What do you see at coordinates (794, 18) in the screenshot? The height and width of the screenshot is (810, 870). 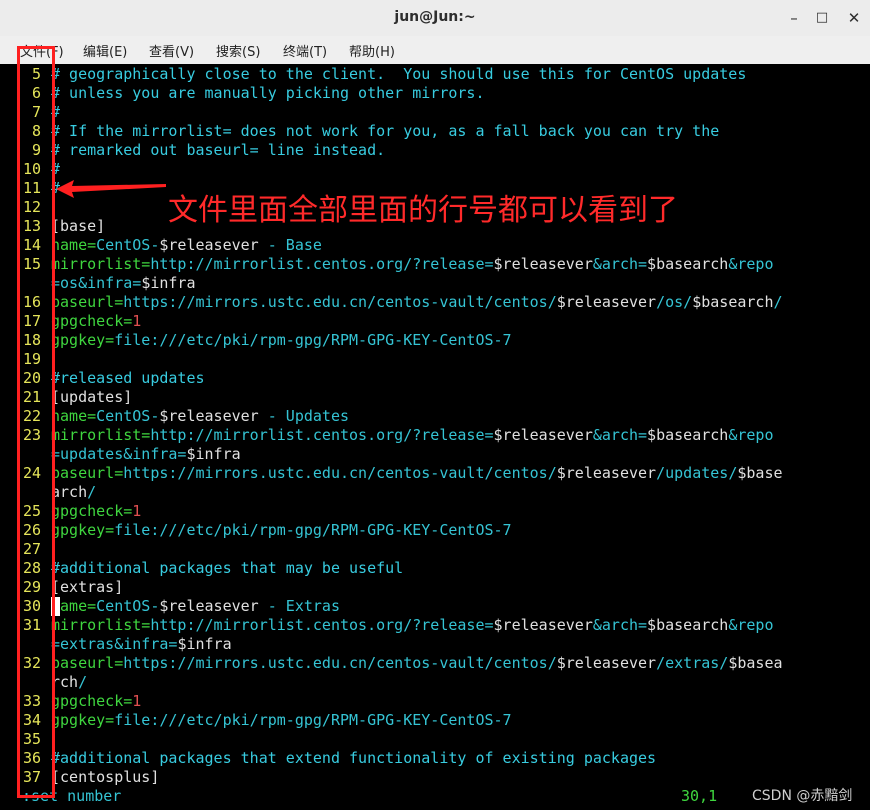 I see `minimize-button: –` at bounding box center [794, 18].